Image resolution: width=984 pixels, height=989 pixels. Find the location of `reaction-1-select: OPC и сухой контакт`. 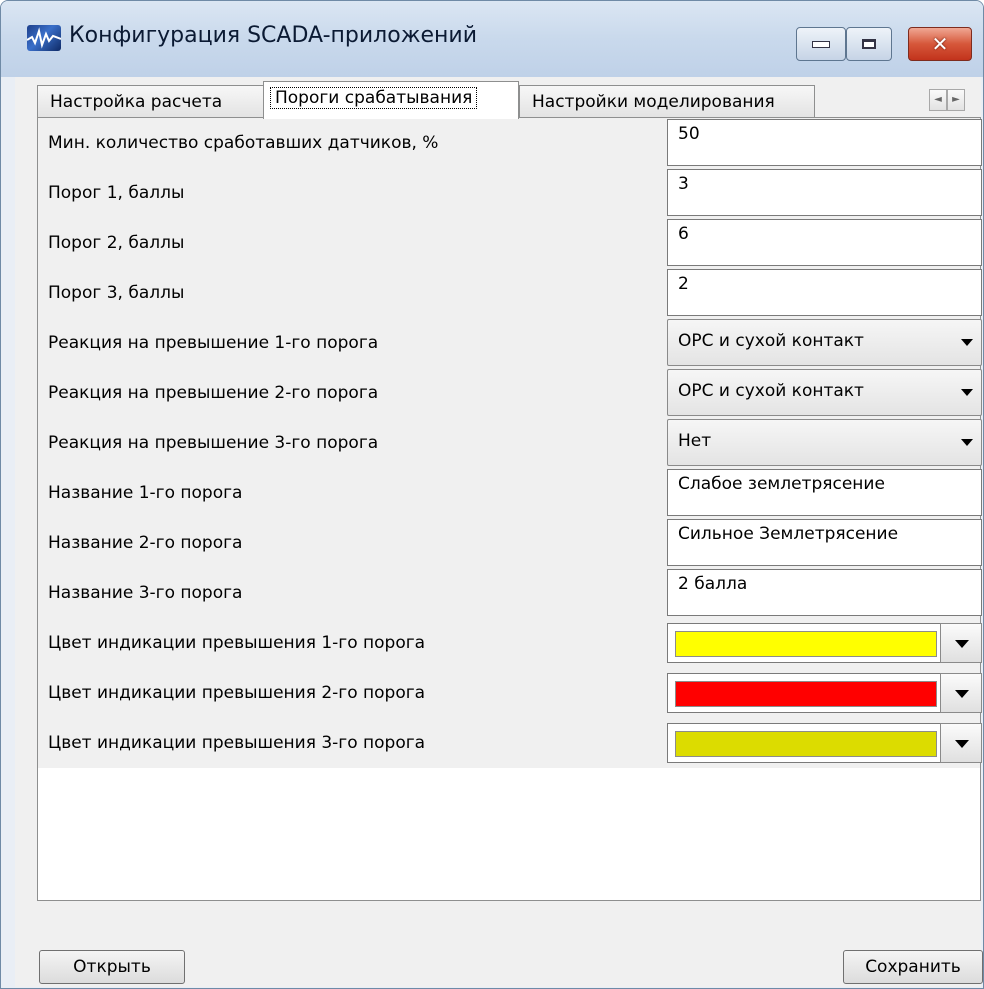

reaction-1-select: OPC и сухой контакт is located at coordinates (824, 342).